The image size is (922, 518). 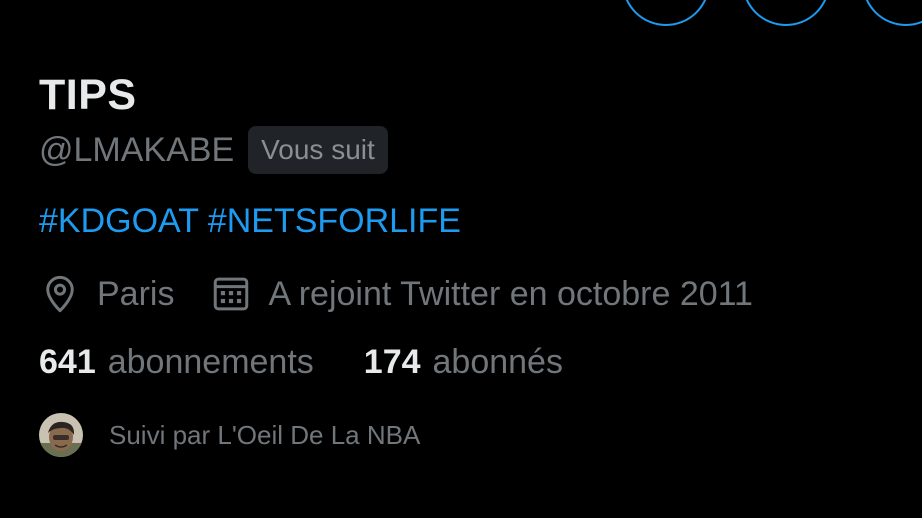 I want to click on followed-by-row: Suivi par L'Oeil De La NBA, so click(x=229, y=435).